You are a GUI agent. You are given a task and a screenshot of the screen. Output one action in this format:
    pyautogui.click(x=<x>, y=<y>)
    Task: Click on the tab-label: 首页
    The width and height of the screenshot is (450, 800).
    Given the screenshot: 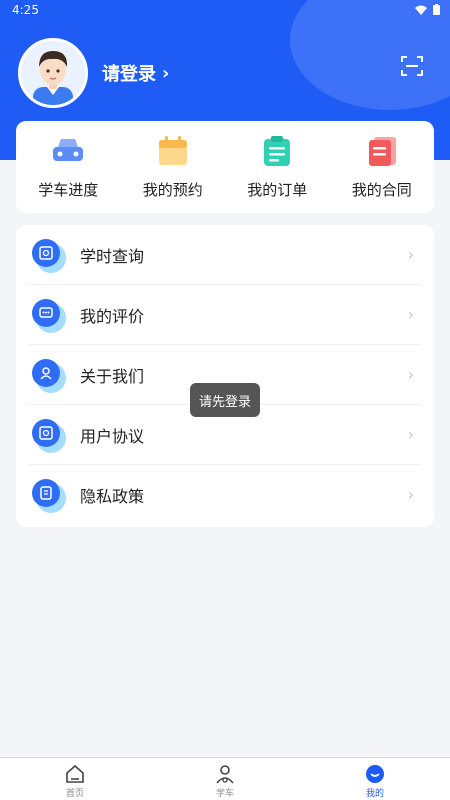 What is the action you would take?
    pyautogui.click(x=74, y=794)
    